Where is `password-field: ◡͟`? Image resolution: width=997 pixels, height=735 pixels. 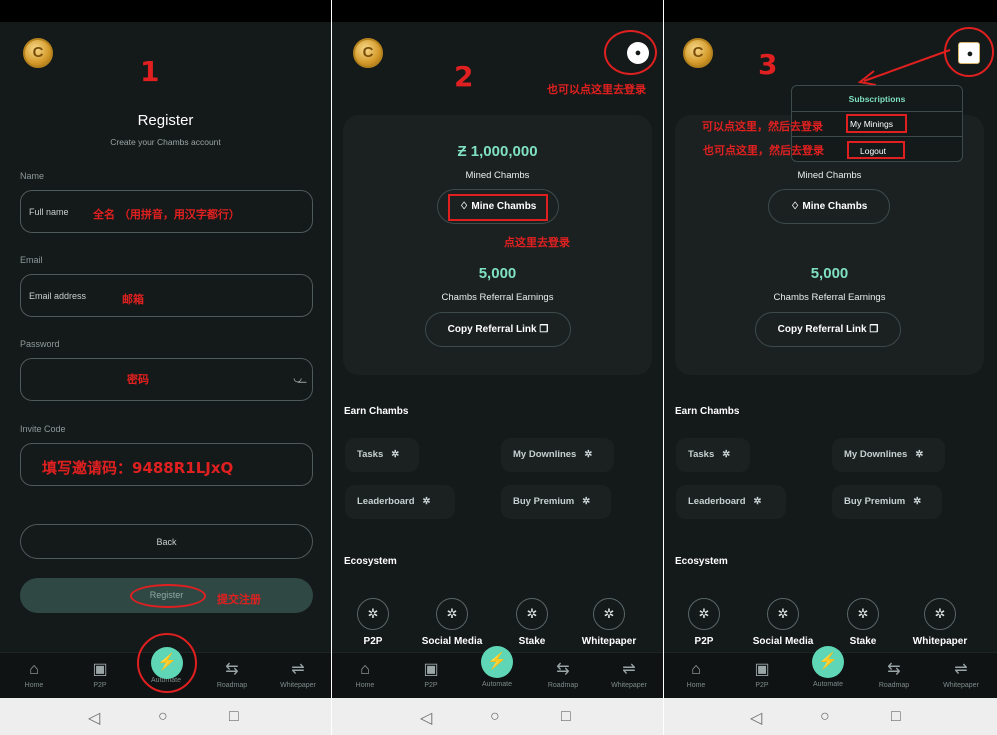 password-field: ◡͟ is located at coordinates (166, 379).